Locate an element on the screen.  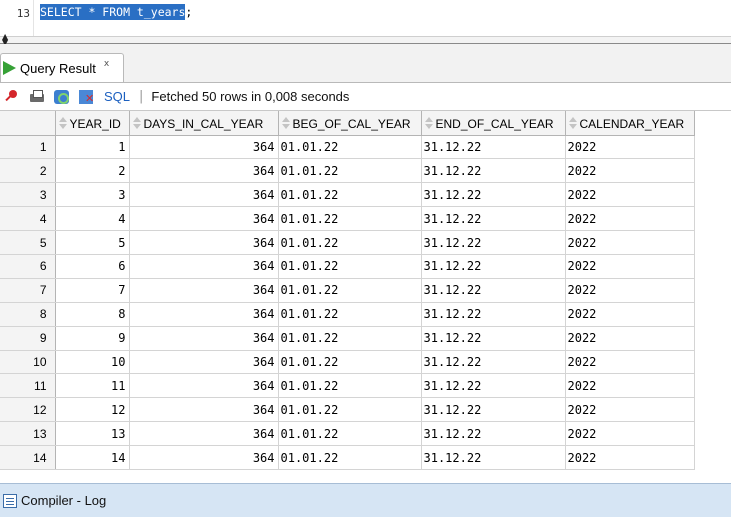
table-row: 4 4 364 01.01.22 31.12.22 2022 is located at coordinates (347, 219).